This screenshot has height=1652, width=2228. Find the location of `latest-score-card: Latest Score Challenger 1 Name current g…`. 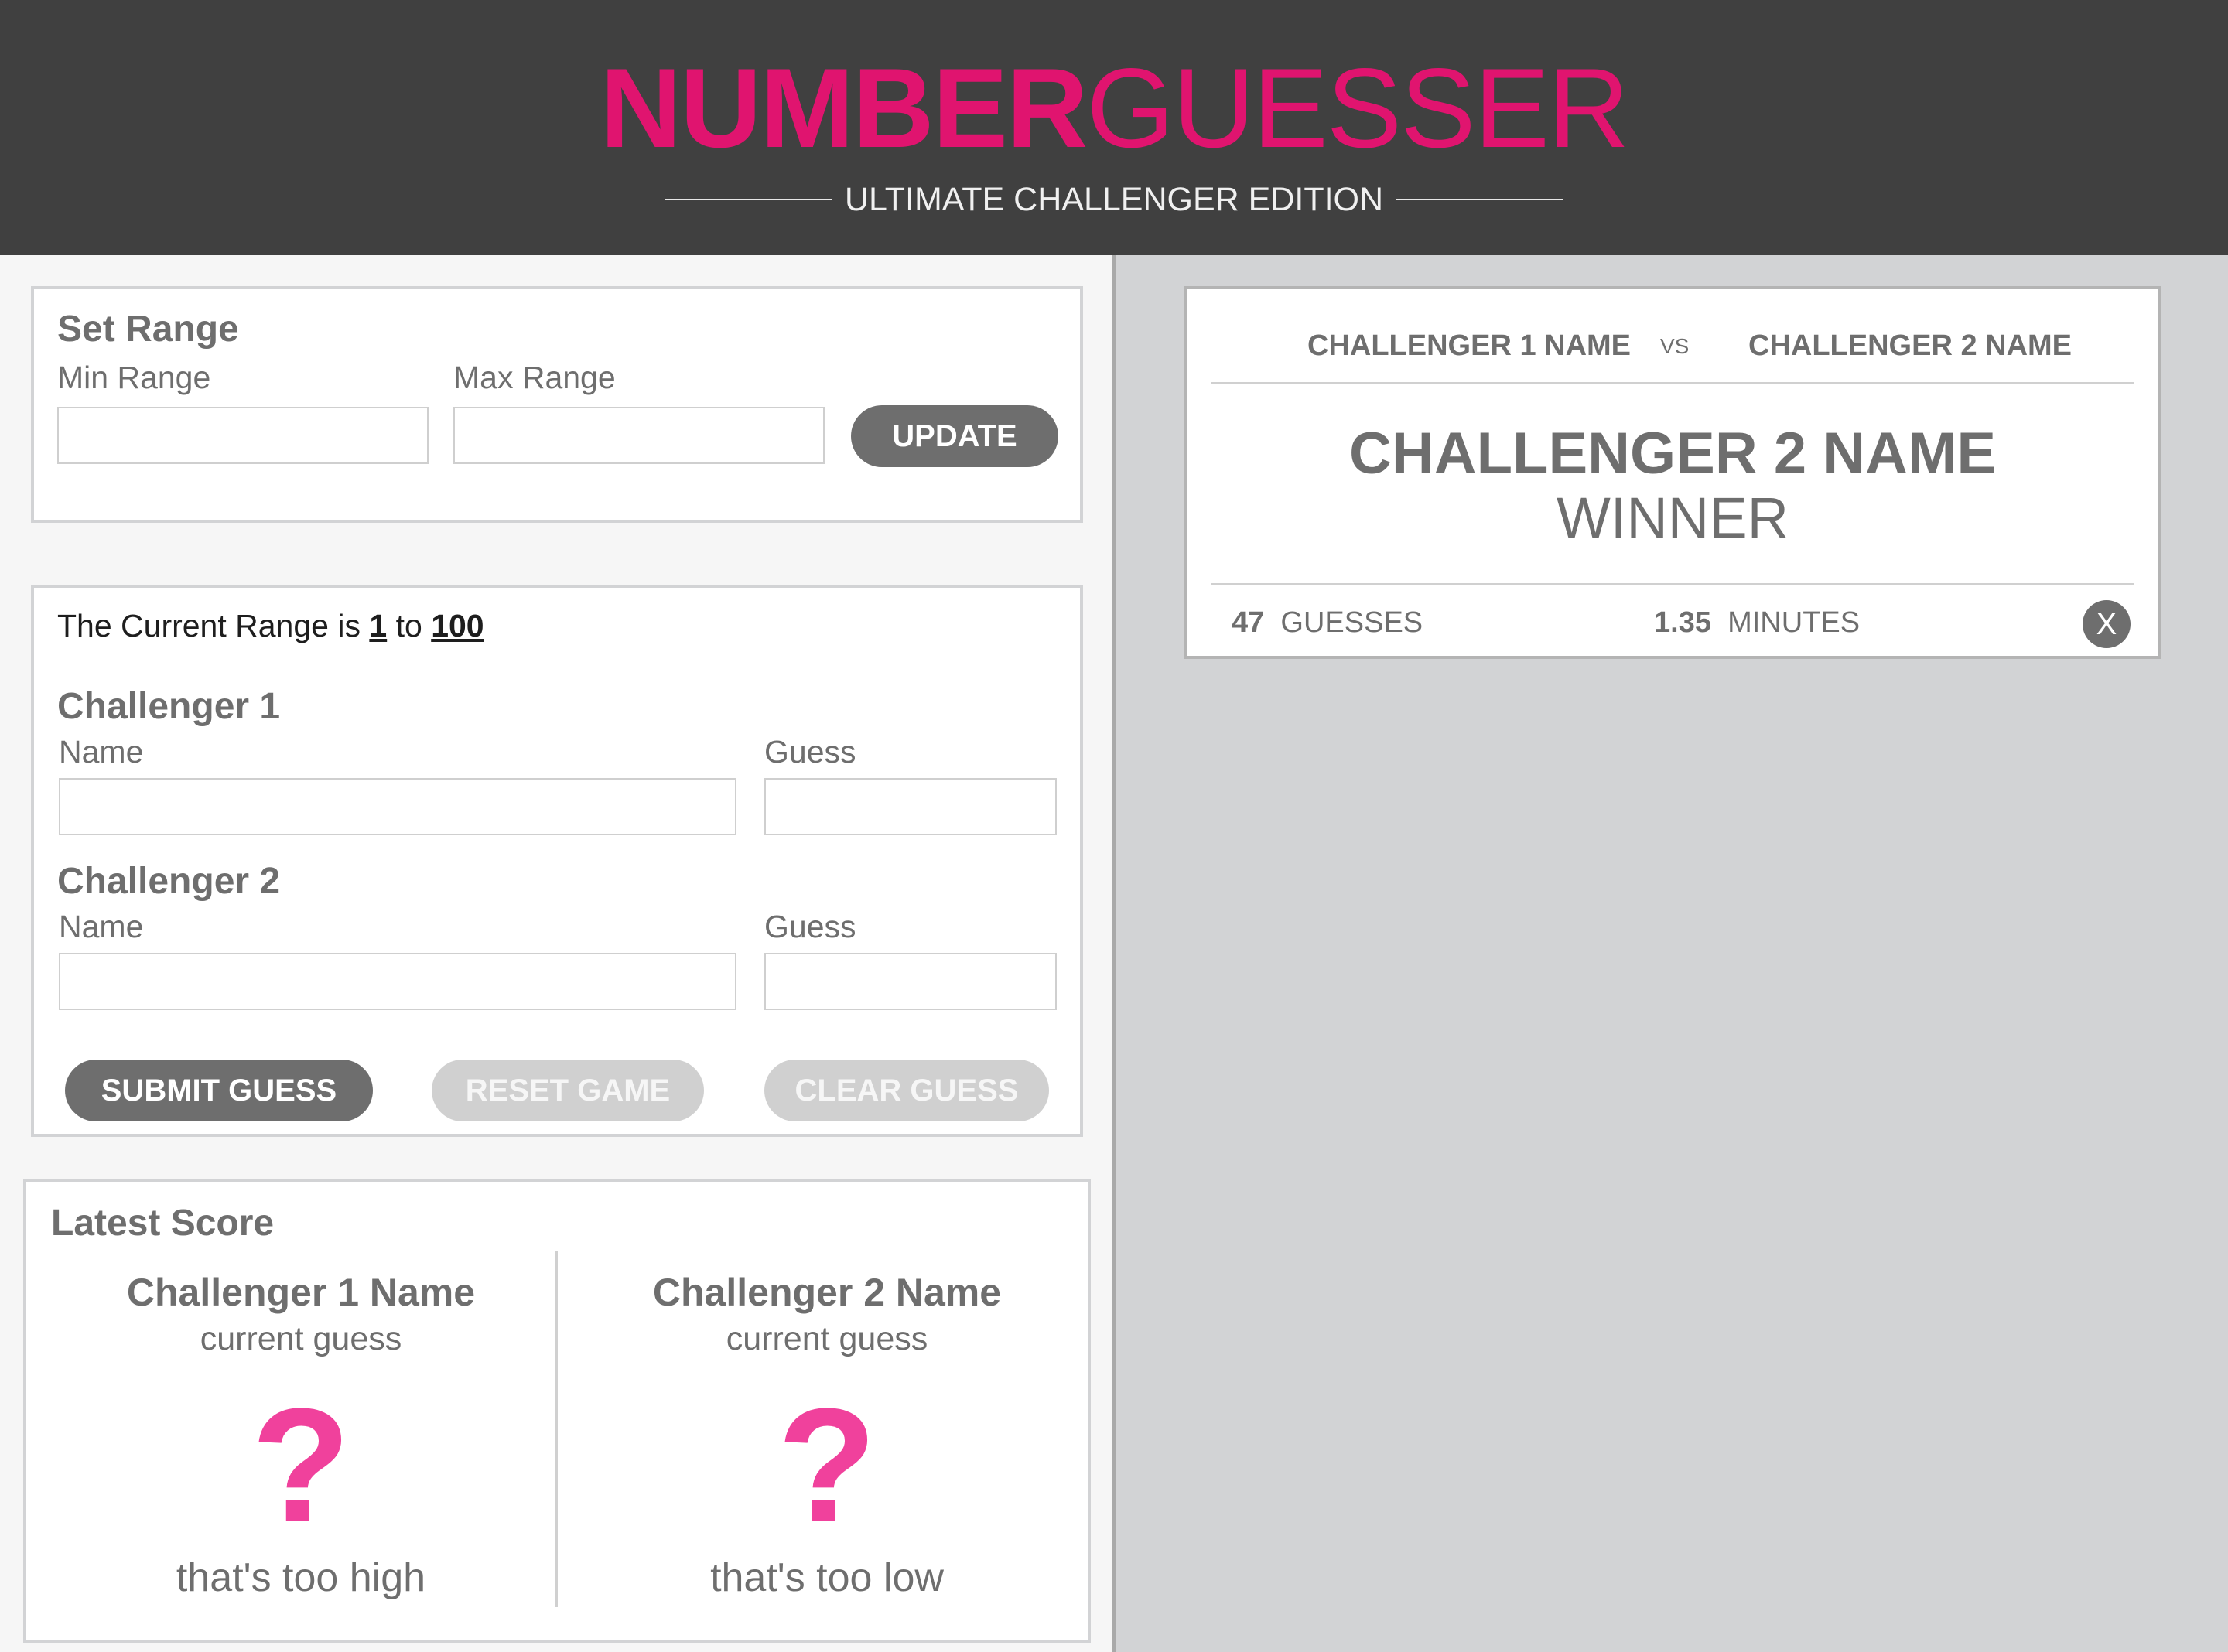

latest-score-card: Latest Score Challenger 1 Name current g… is located at coordinates (557, 1411).